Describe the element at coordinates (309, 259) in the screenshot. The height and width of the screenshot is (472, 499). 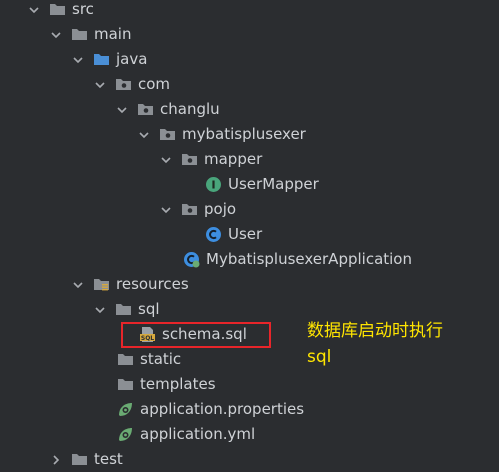
I see `node-label: MybatisplusexerApplication` at that location.